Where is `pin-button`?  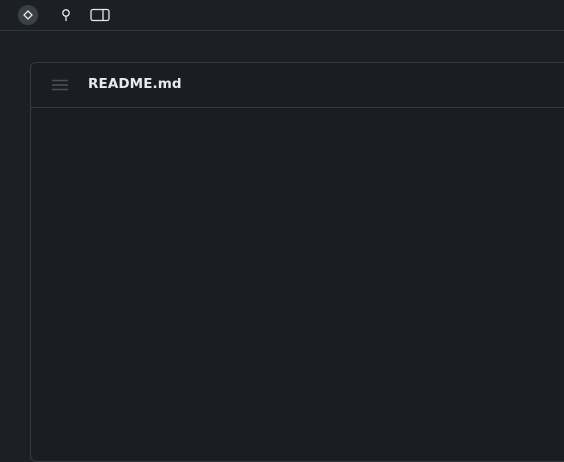
pin-button is located at coordinates (66, 15).